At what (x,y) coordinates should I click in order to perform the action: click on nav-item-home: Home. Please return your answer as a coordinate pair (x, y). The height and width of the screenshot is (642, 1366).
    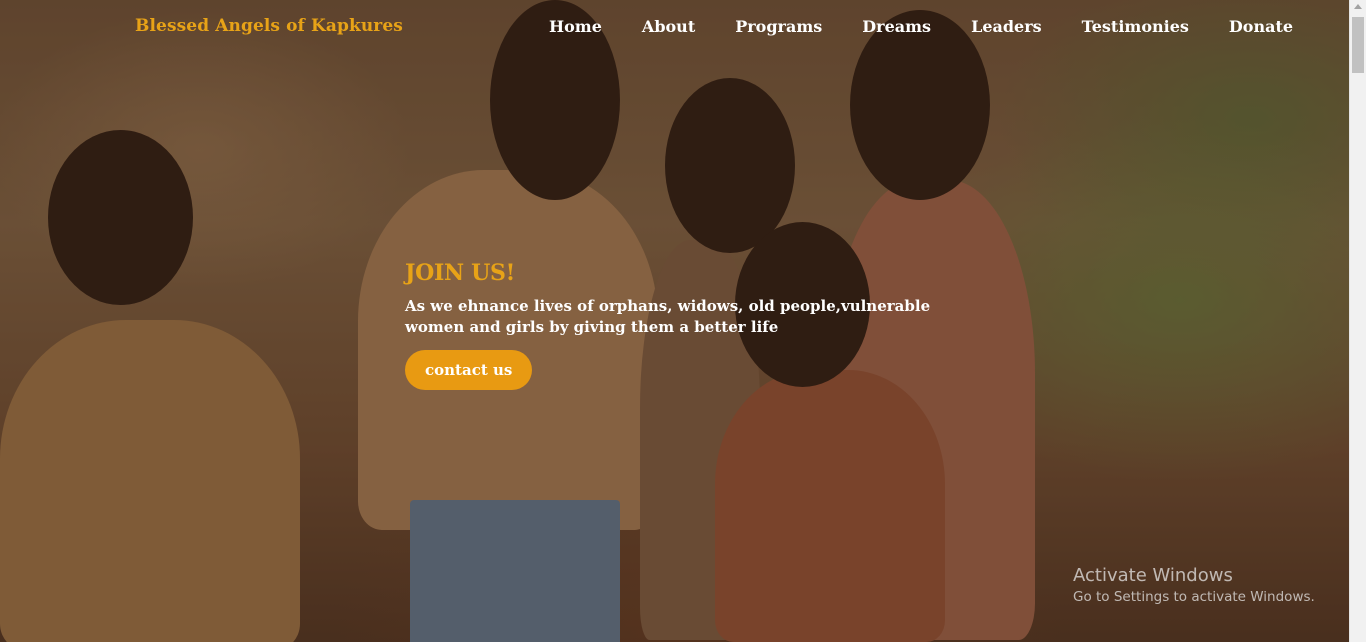
    Looking at the image, I should click on (595, 26).